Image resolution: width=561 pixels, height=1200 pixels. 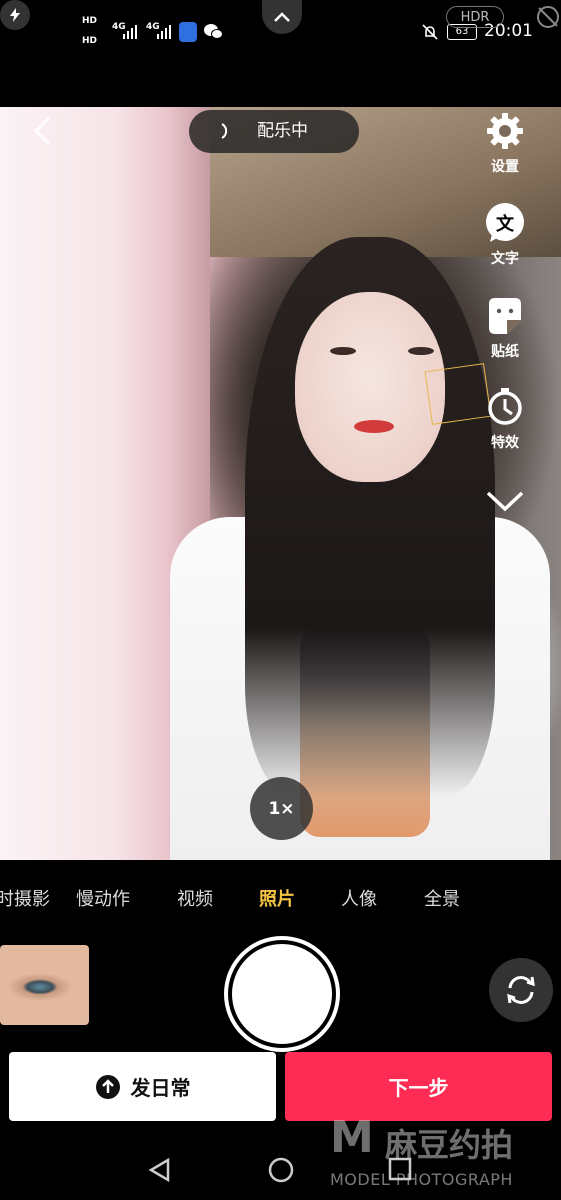 What do you see at coordinates (164, 32) in the screenshot?
I see `signal-2-icon` at bounding box center [164, 32].